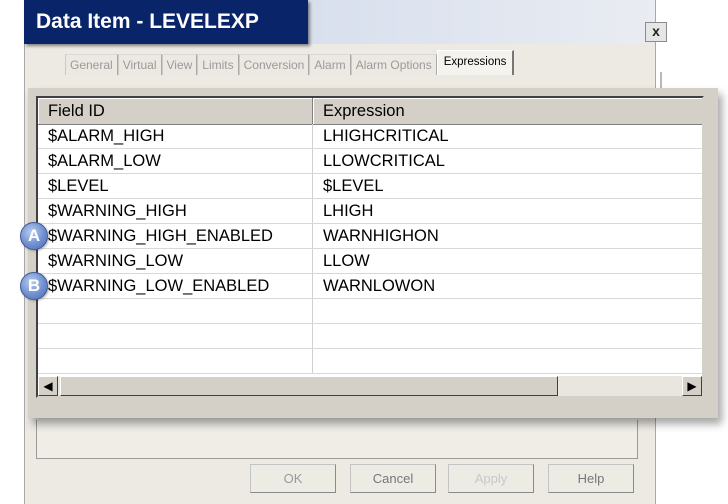 The height and width of the screenshot is (504, 728). What do you see at coordinates (175, 186) in the screenshot?
I see `field-id-cell: $LEVEL` at bounding box center [175, 186].